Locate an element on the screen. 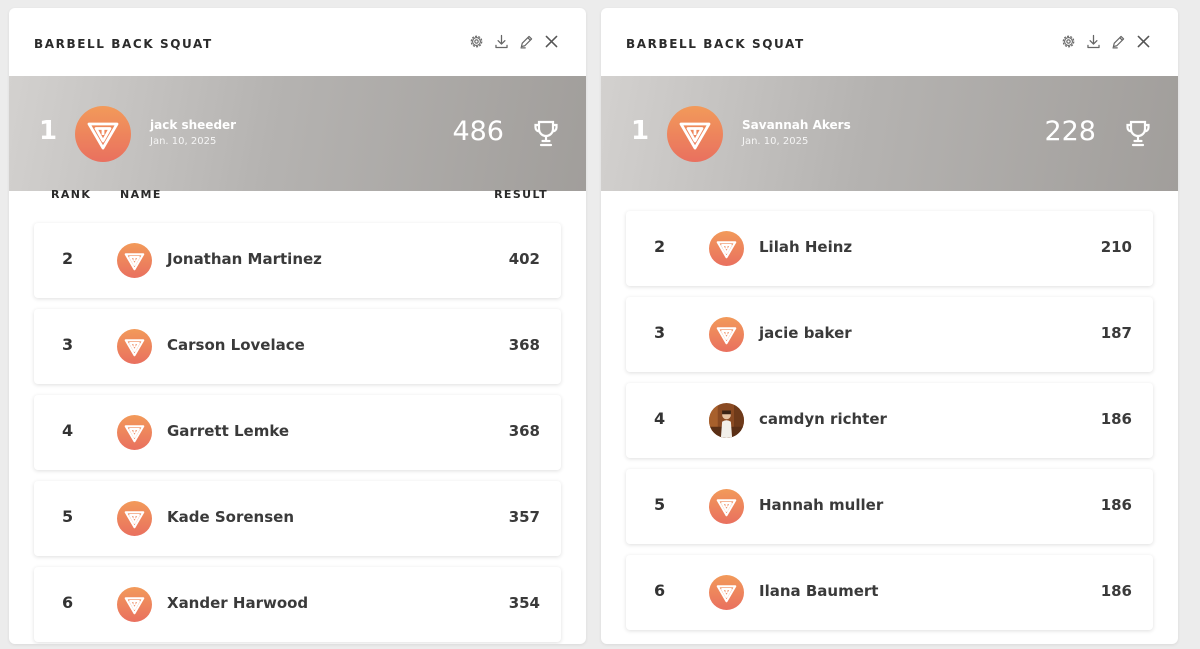 Image resolution: width=1200 pixels, height=649 pixels. row-name: Jonathan Martinez is located at coordinates (244, 259).